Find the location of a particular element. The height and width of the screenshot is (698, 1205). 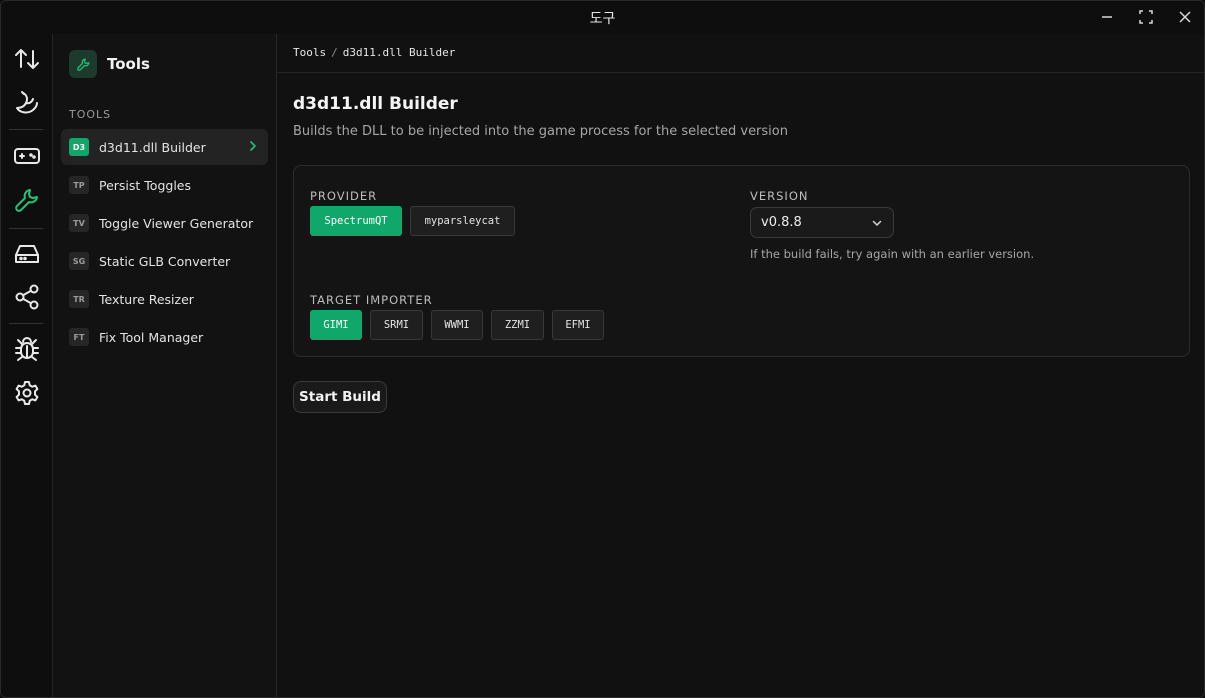

importer-option-wwmi: WWMI is located at coordinates (457, 325).